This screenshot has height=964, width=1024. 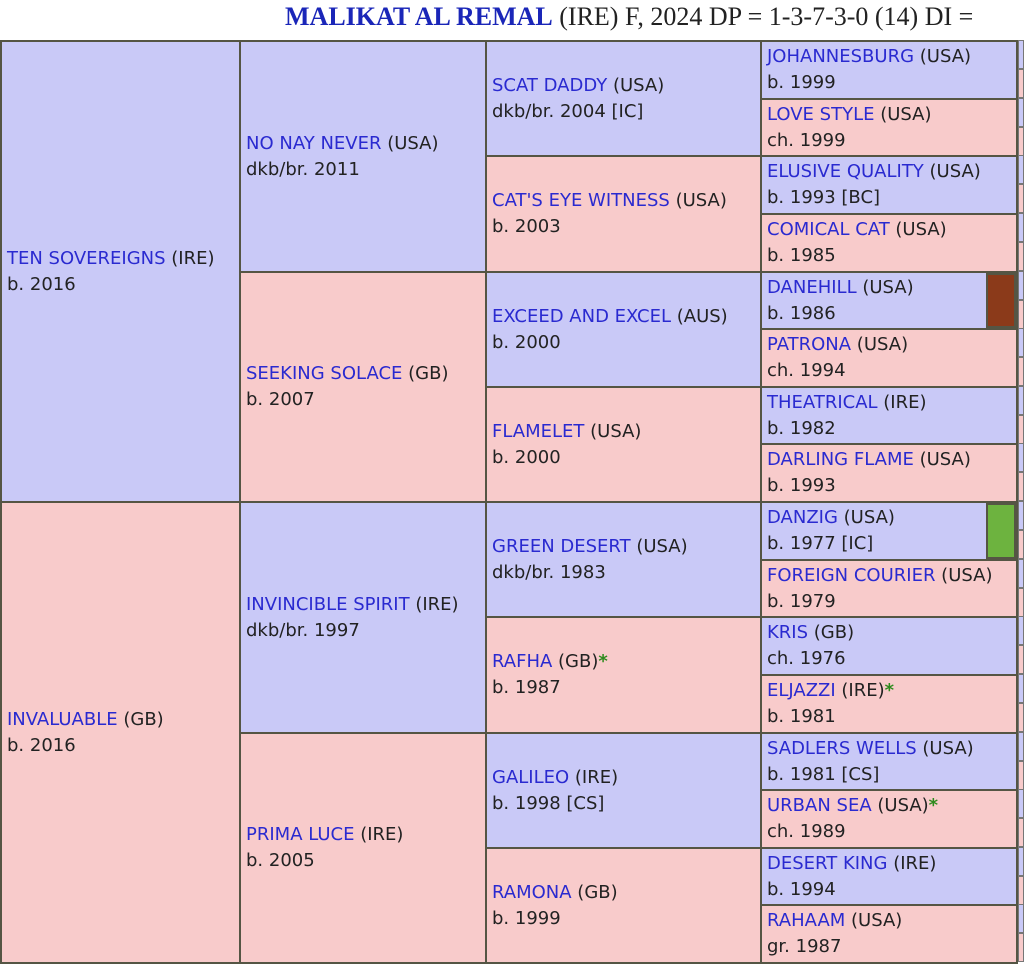 What do you see at coordinates (806, 920) in the screenshot?
I see `horse-name-link: RAHAAM` at bounding box center [806, 920].